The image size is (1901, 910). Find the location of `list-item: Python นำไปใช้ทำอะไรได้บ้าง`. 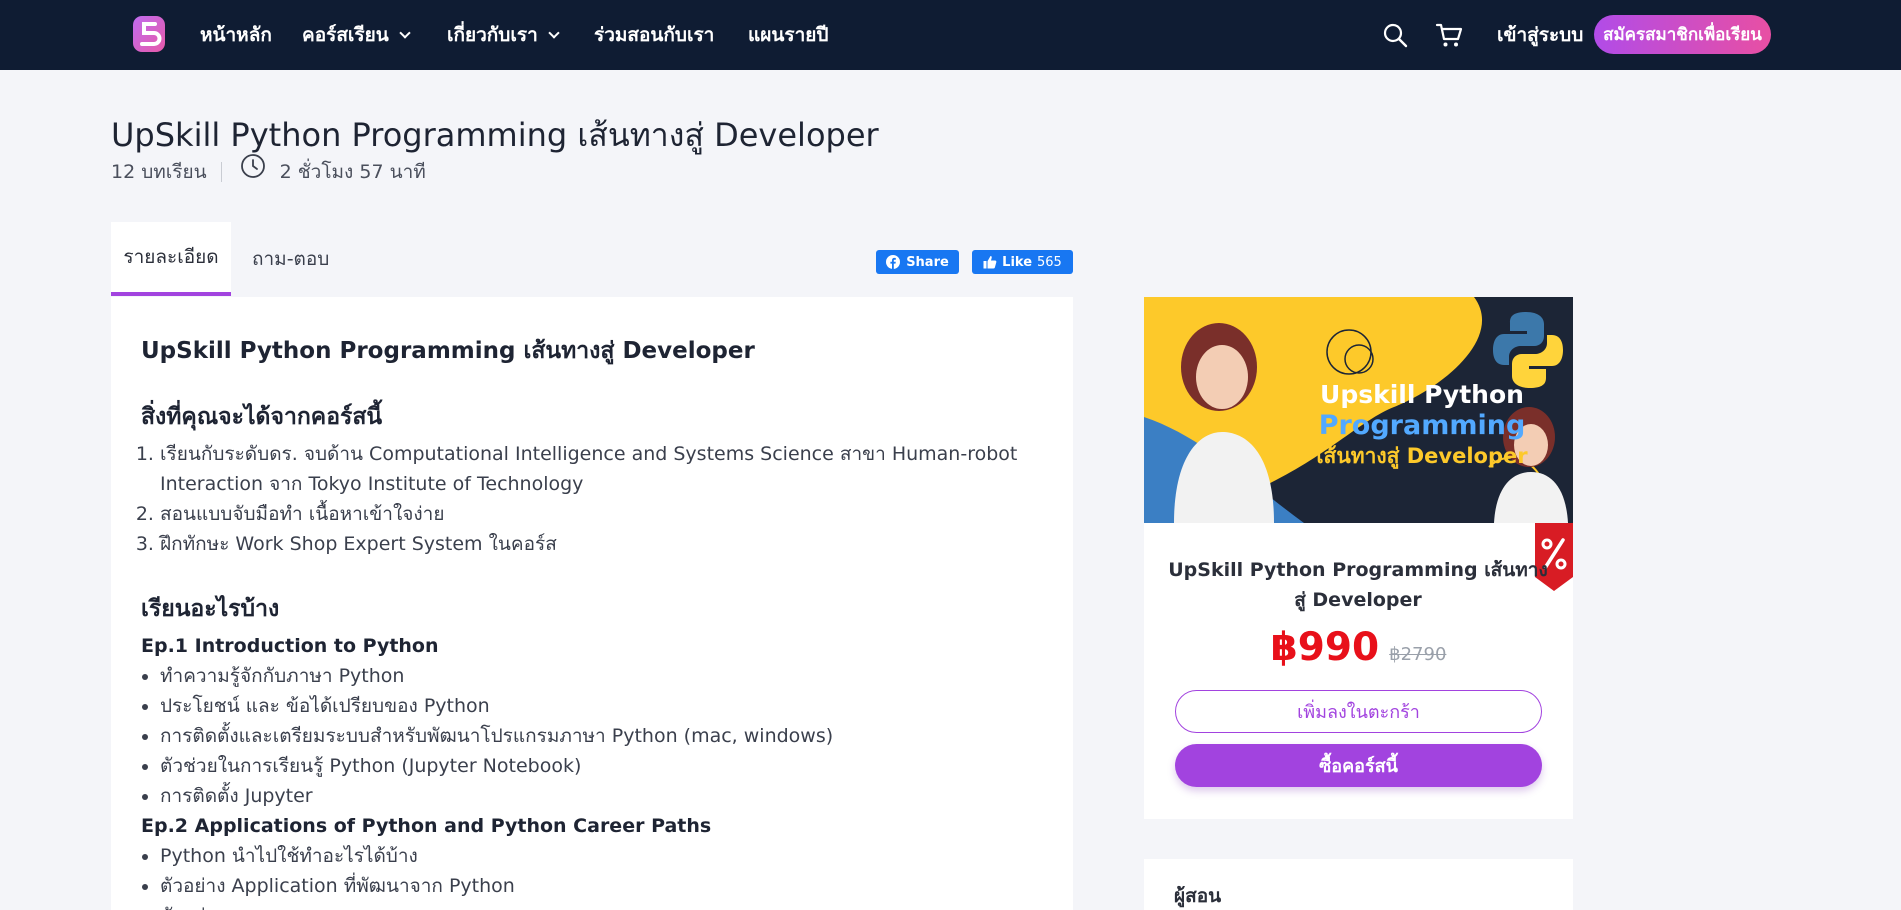

list-item: Python นำไปใช้ทำอะไรได้บ้าง is located at coordinates (601, 856).